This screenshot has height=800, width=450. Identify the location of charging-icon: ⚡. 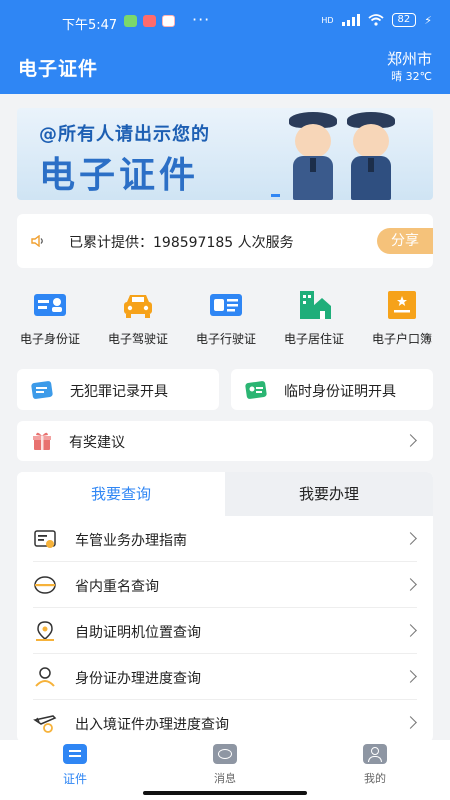
(428, 20).